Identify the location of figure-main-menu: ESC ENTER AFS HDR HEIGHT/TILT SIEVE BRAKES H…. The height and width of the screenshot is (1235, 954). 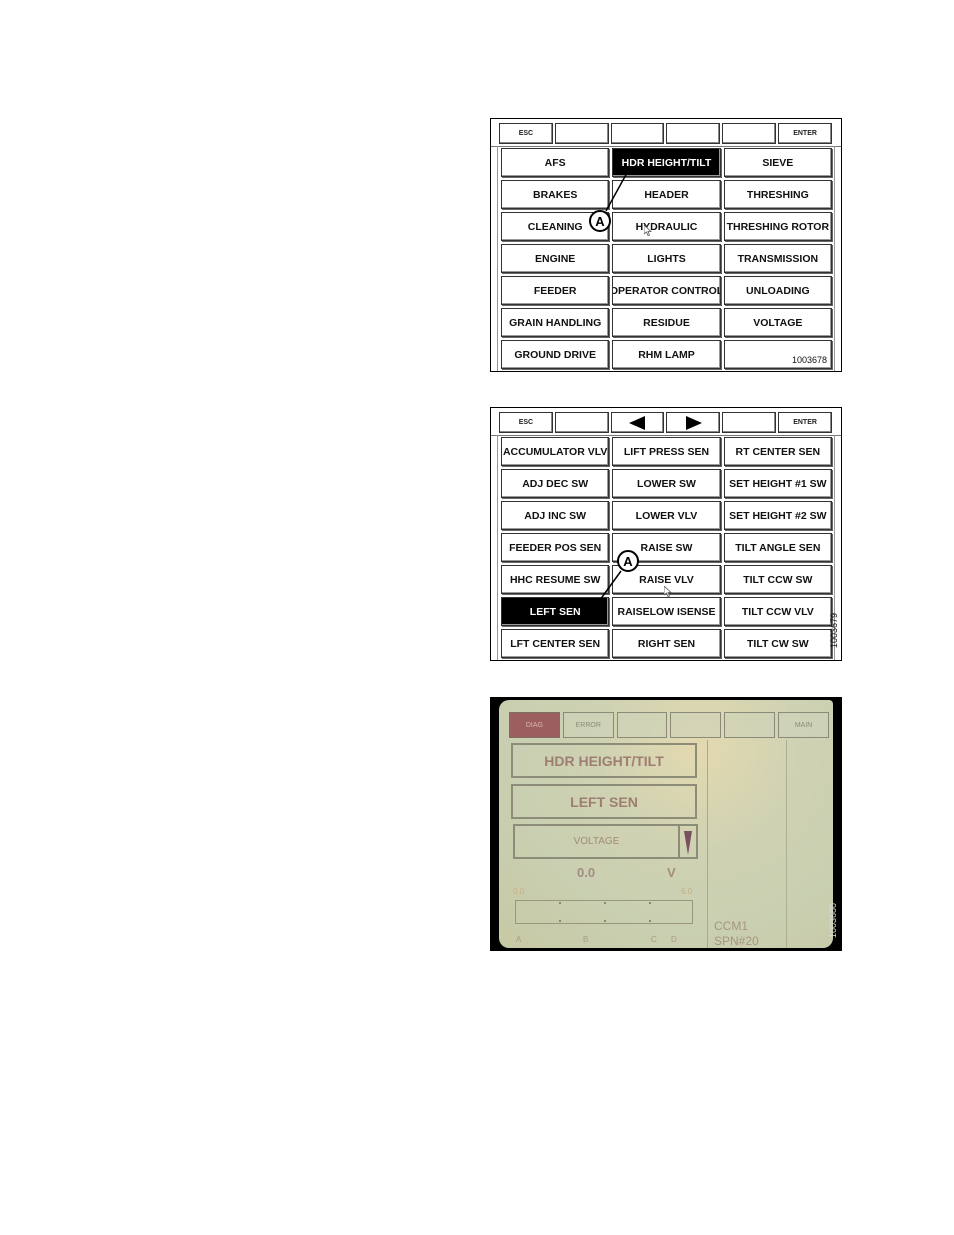
(666, 245).